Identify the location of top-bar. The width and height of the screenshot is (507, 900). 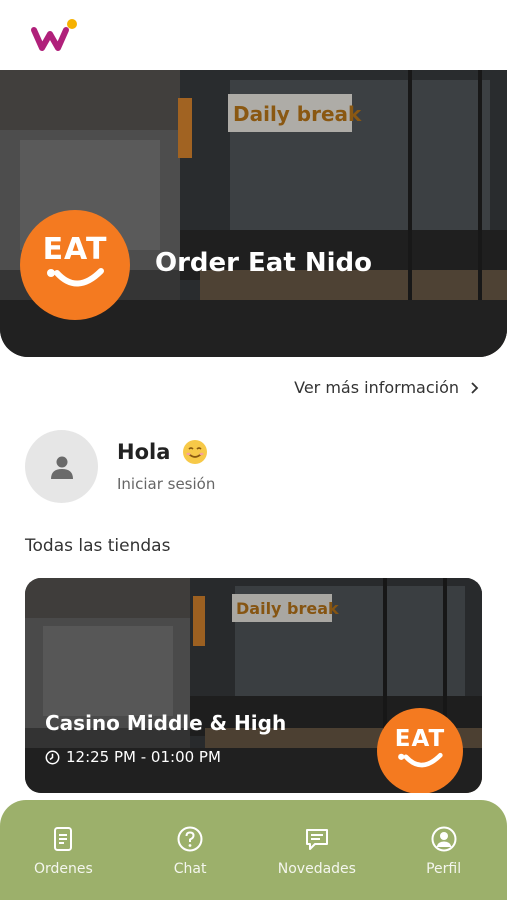
(253, 35).